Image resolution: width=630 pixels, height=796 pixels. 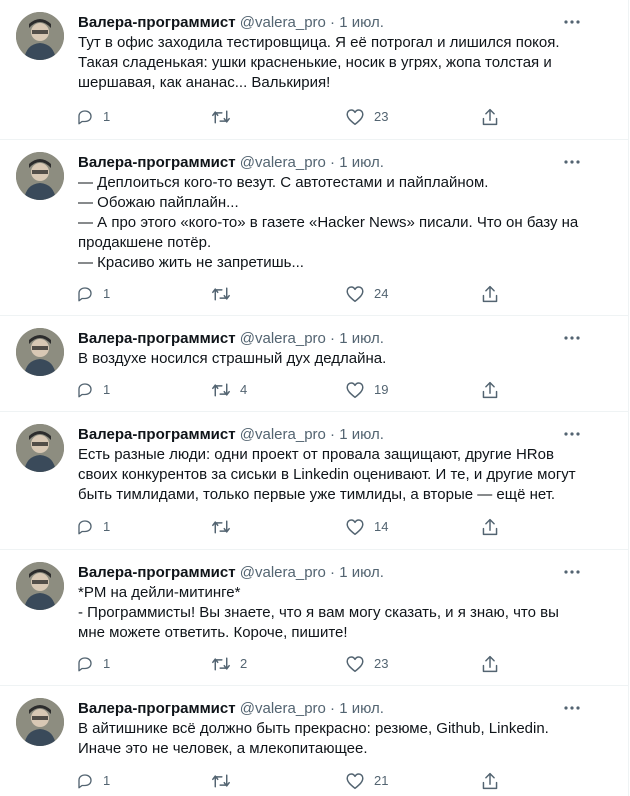 I want to click on like-count: 14, so click(x=381, y=526).